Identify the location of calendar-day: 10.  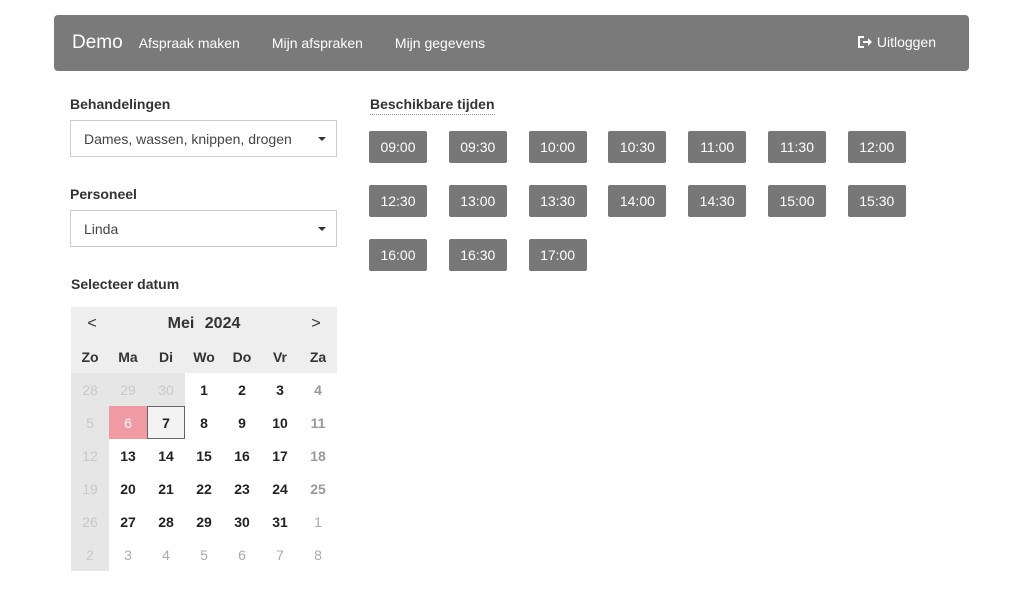
(280, 422).